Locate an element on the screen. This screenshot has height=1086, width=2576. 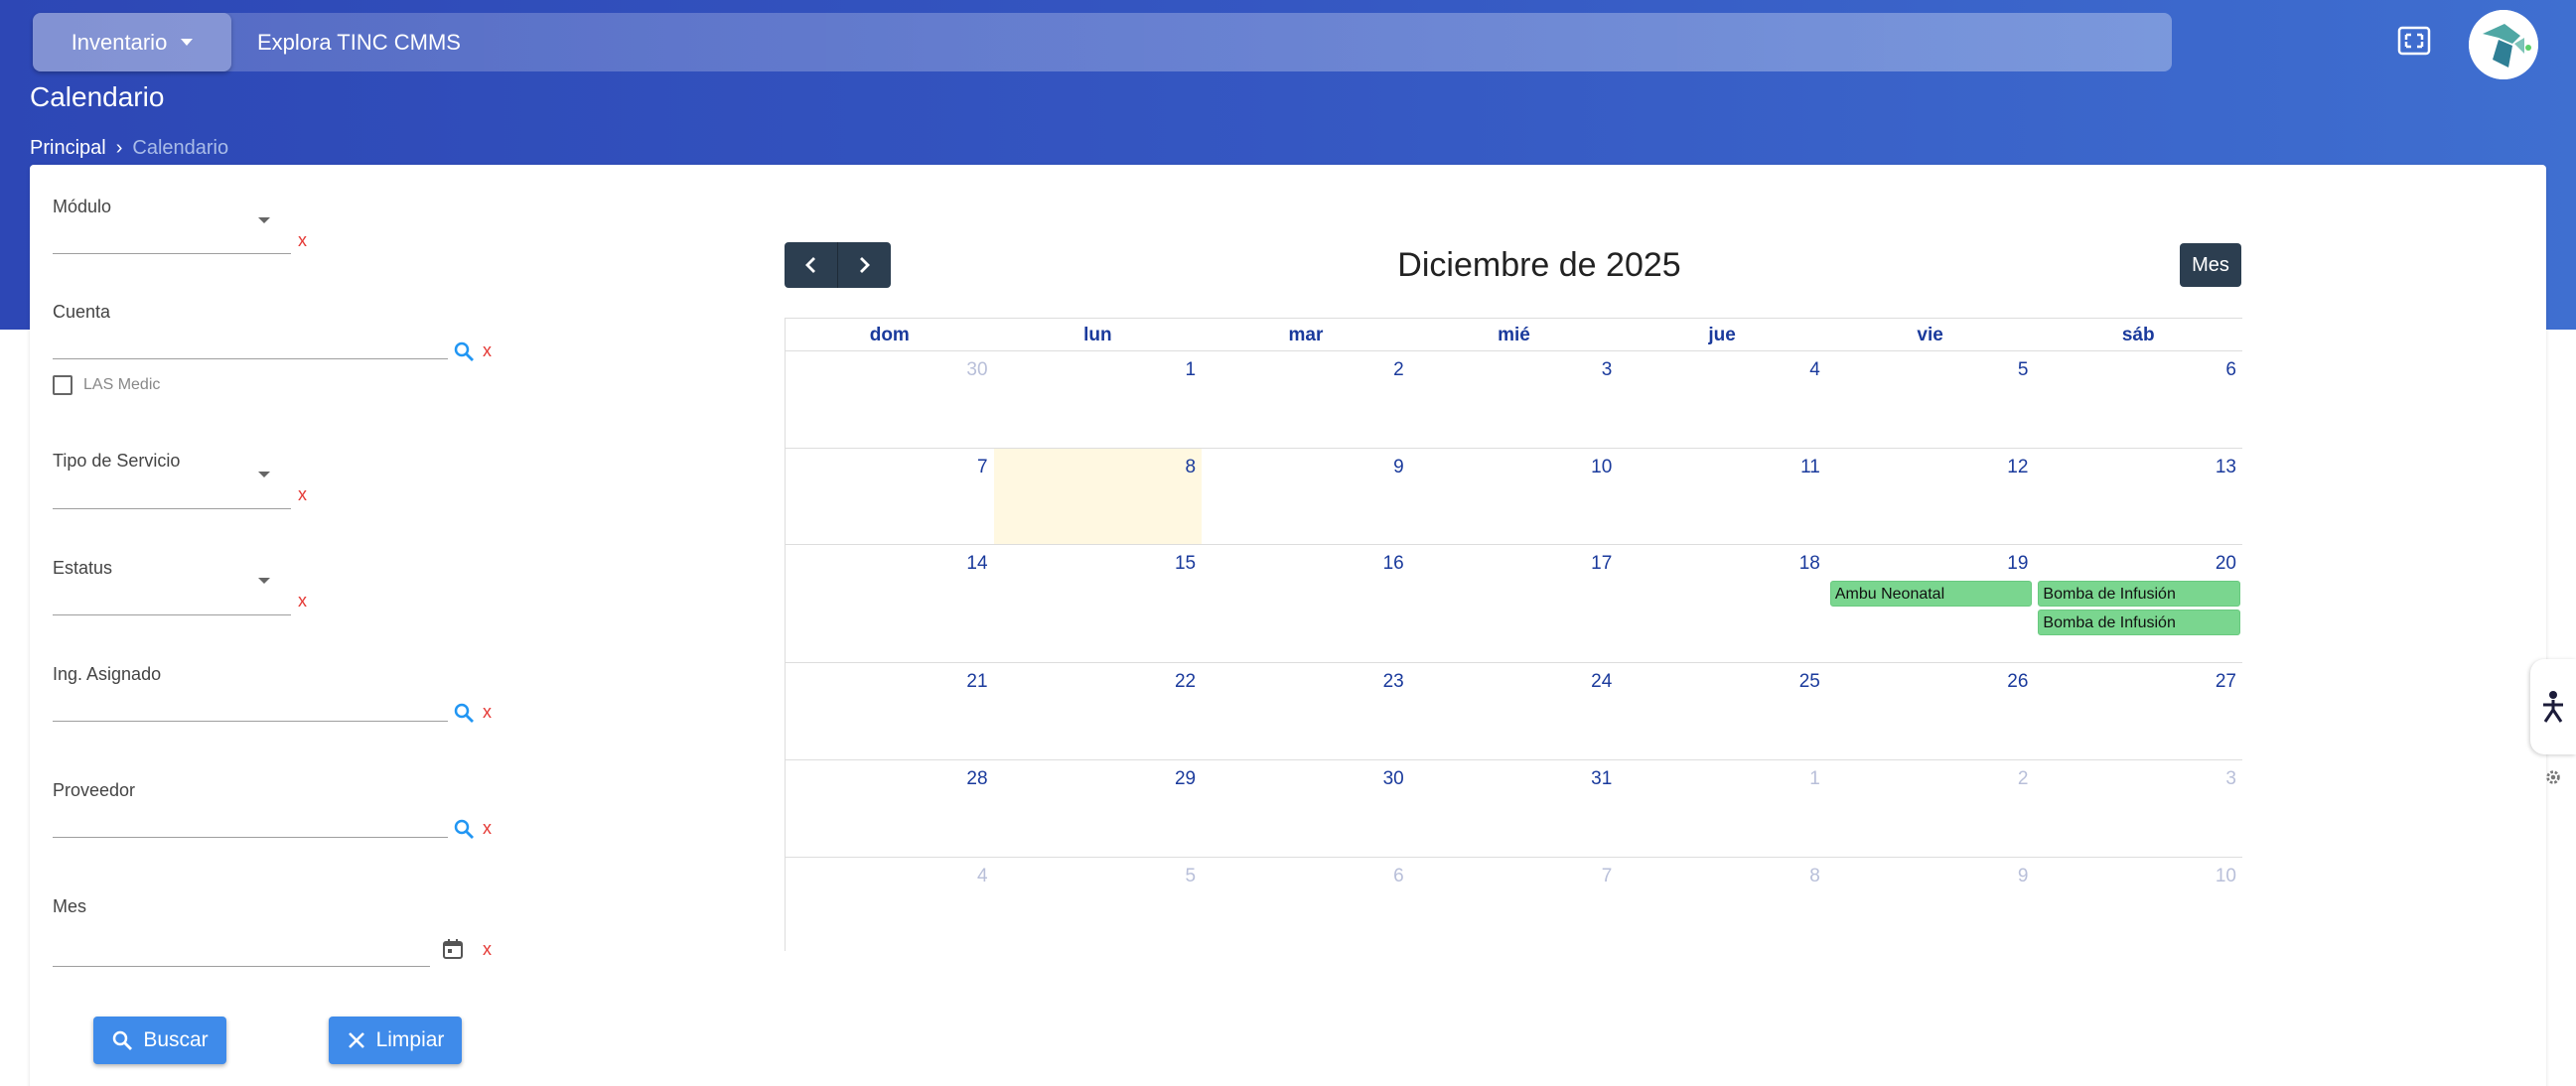
calendar-day-cell: 17 is located at coordinates (1514, 603).